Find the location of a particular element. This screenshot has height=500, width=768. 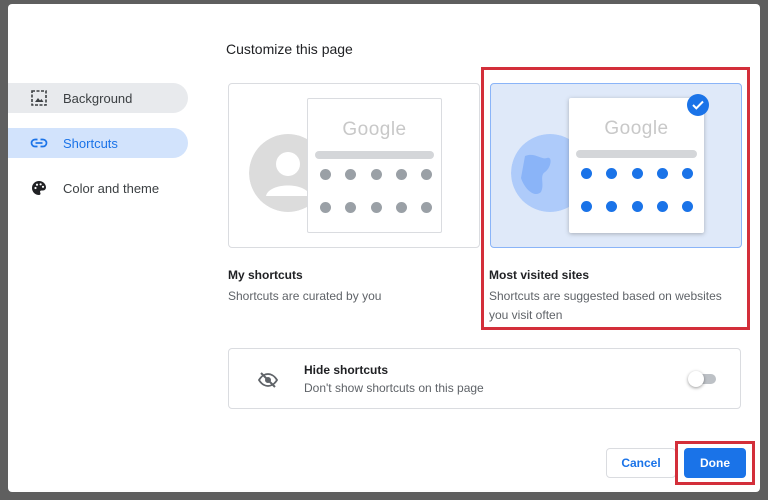

sidebar-item-label: Background is located at coordinates (98, 98).